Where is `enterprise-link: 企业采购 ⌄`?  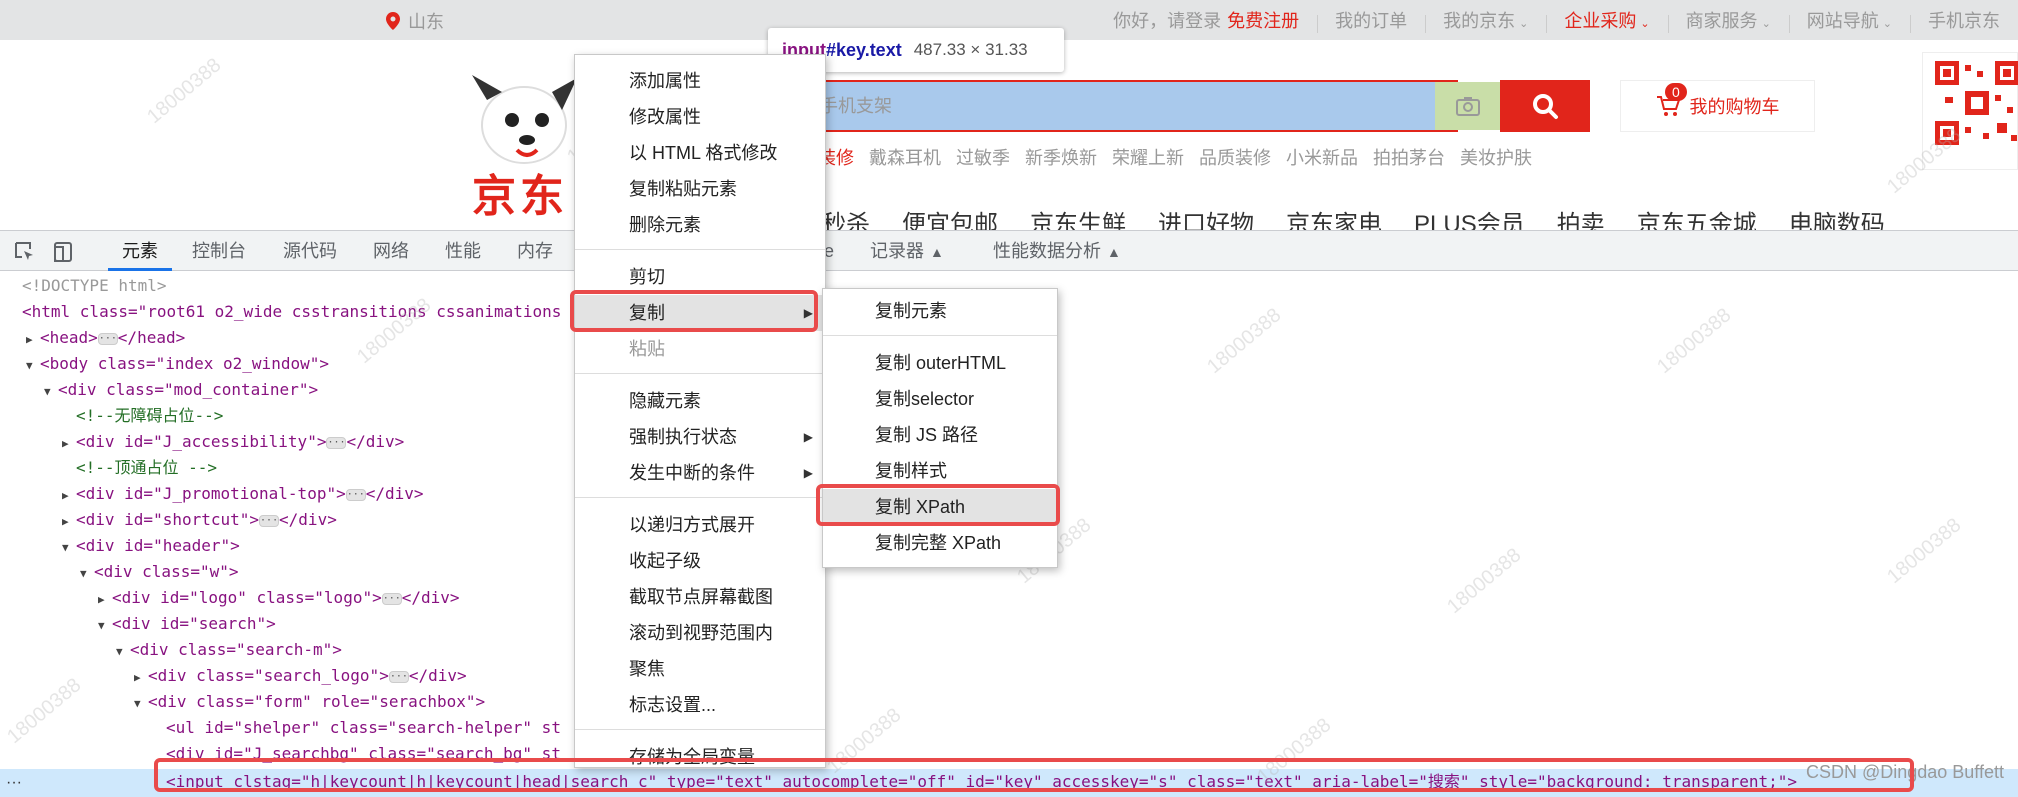
enterprise-link: 企业采购 ⌄ is located at coordinates (1606, 20).